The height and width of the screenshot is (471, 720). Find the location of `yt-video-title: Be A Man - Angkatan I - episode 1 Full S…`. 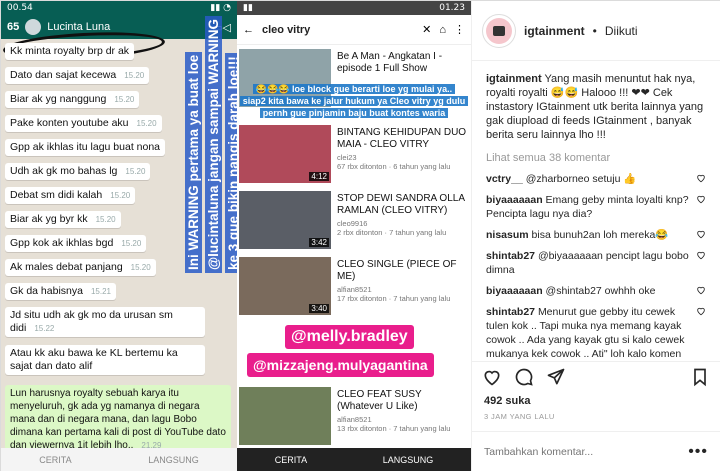

yt-video-title: Be A Man - Angkatan I - episode 1 Full S… is located at coordinates (390, 62).